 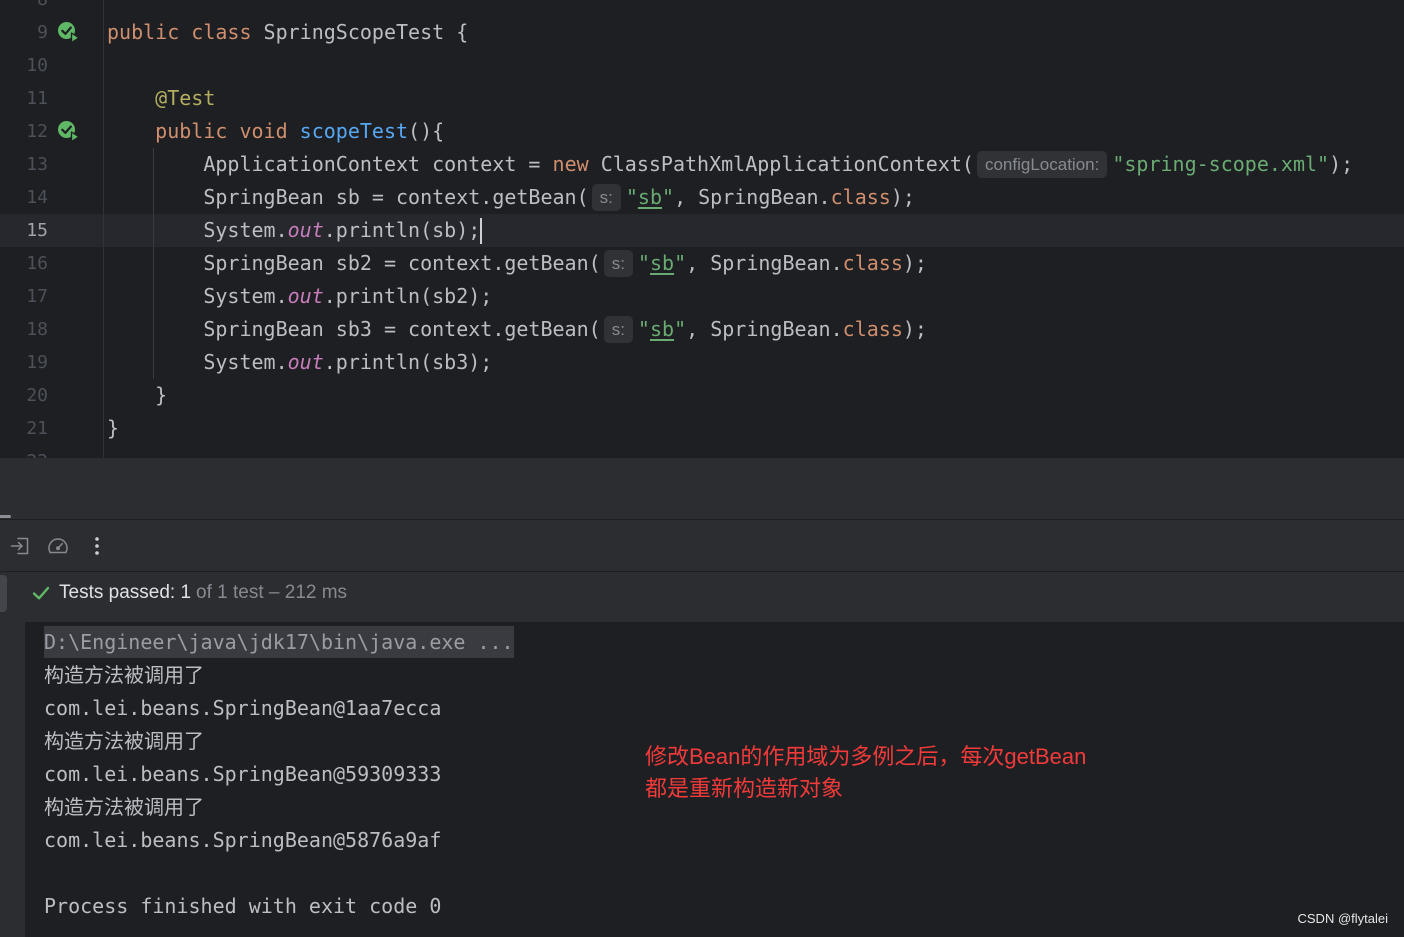 What do you see at coordinates (348, 131) in the screenshot?
I see `method-name-token: scopeTest` at bounding box center [348, 131].